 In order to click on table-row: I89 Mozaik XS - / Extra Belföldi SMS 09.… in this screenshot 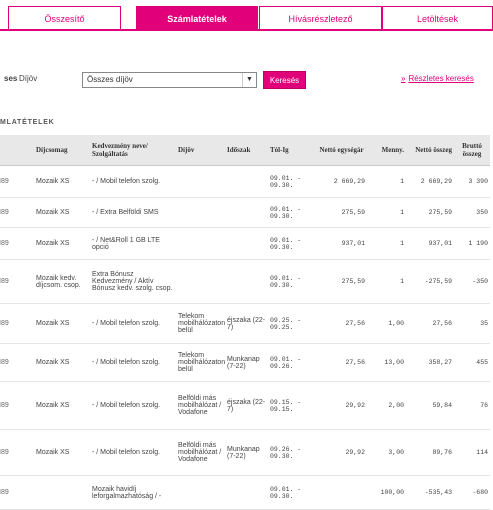, I will do `click(245, 212)`.